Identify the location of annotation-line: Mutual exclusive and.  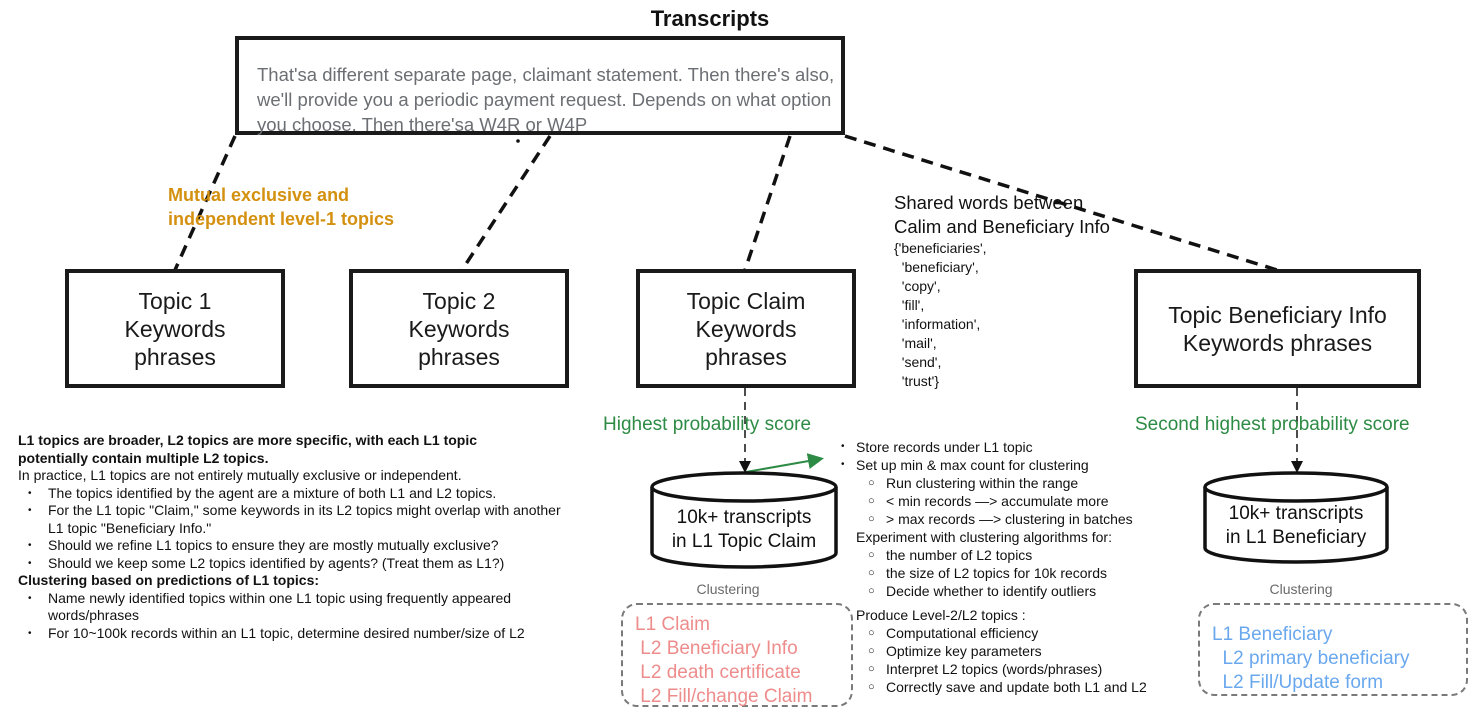
(259, 195).